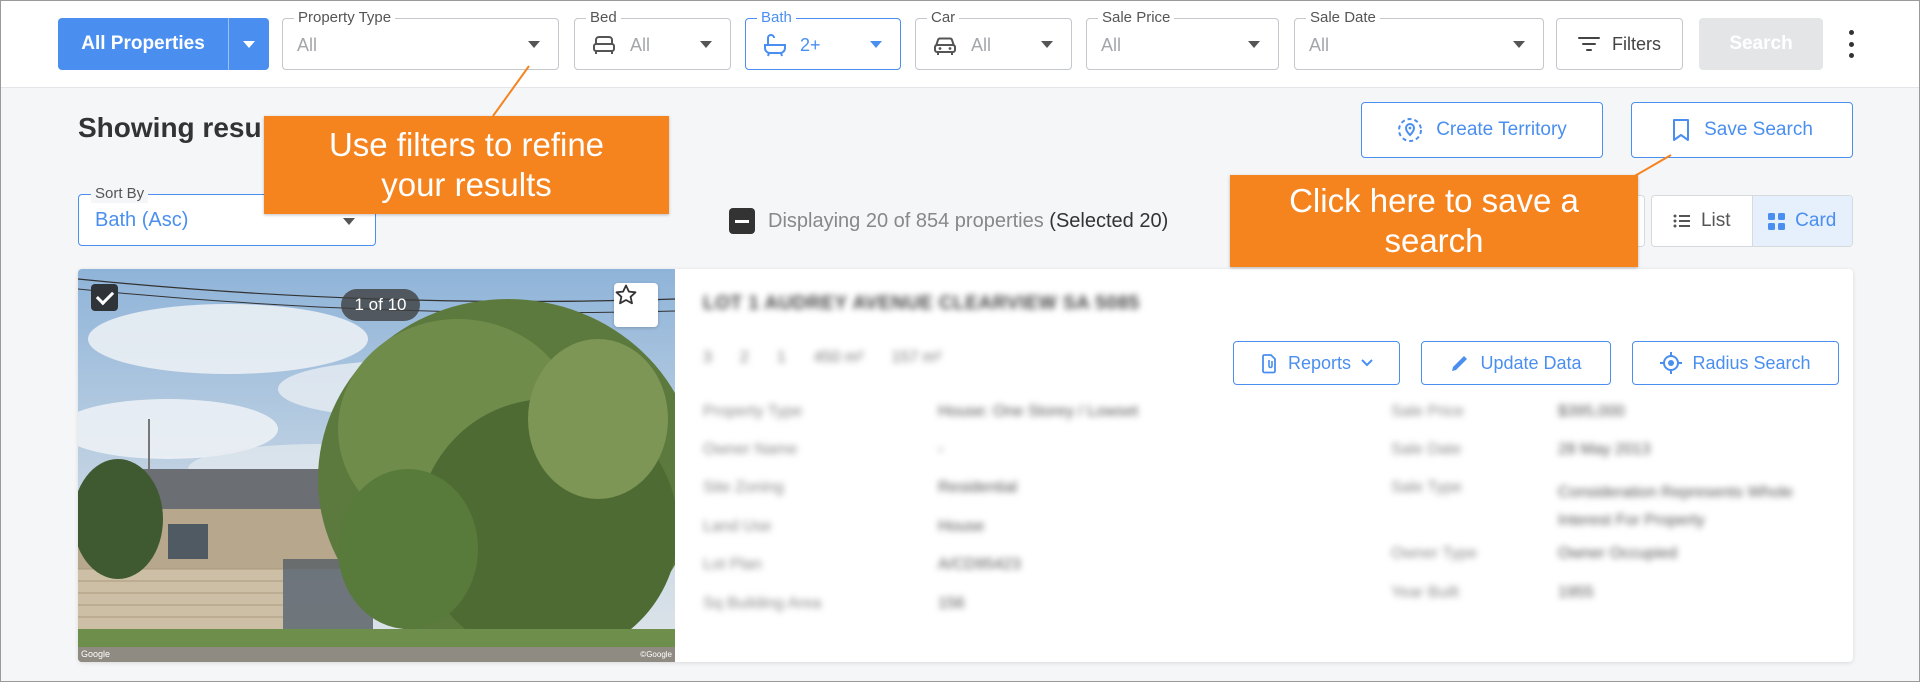 The width and height of the screenshot is (1920, 682). What do you see at coordinates (810, 45) in the screenshot?
I see `field-value: 2+` at bounding box center [810, 45].